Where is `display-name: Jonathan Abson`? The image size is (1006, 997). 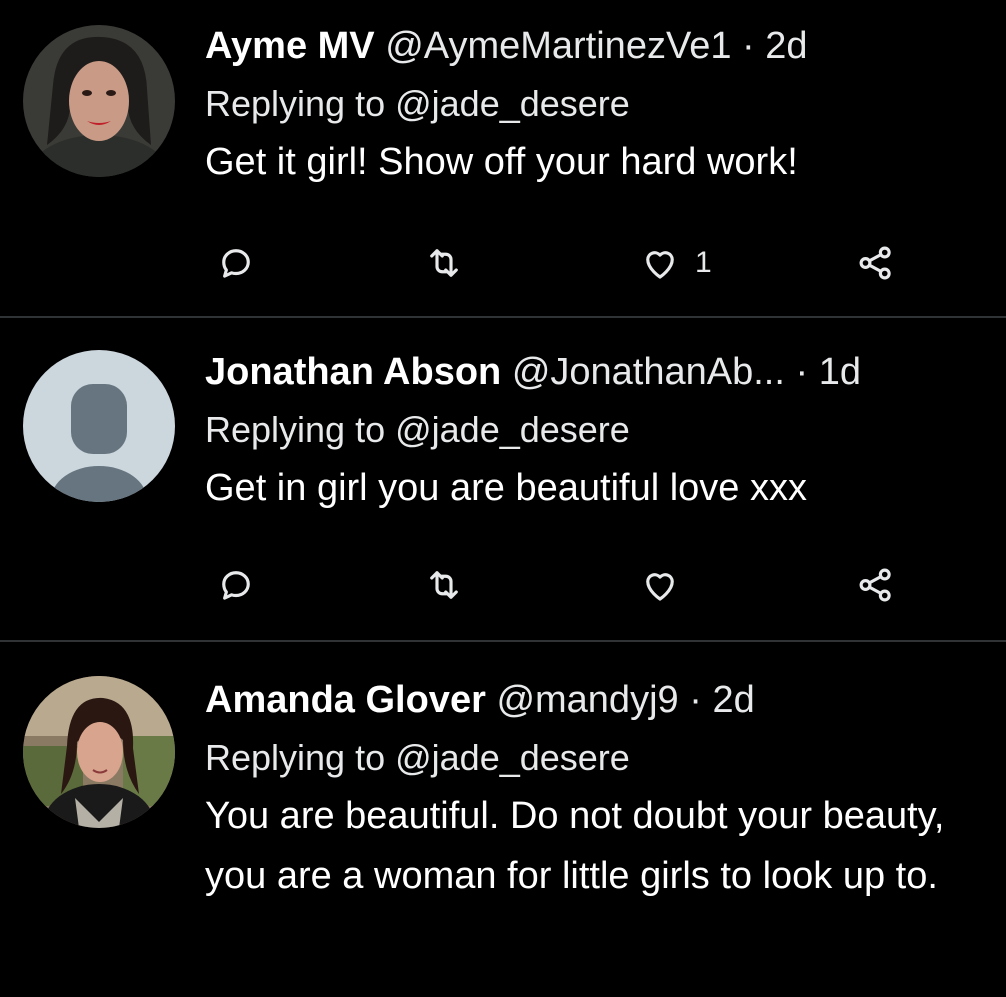
display-name: Jonathan Abson is located at coordinates (353, 372).